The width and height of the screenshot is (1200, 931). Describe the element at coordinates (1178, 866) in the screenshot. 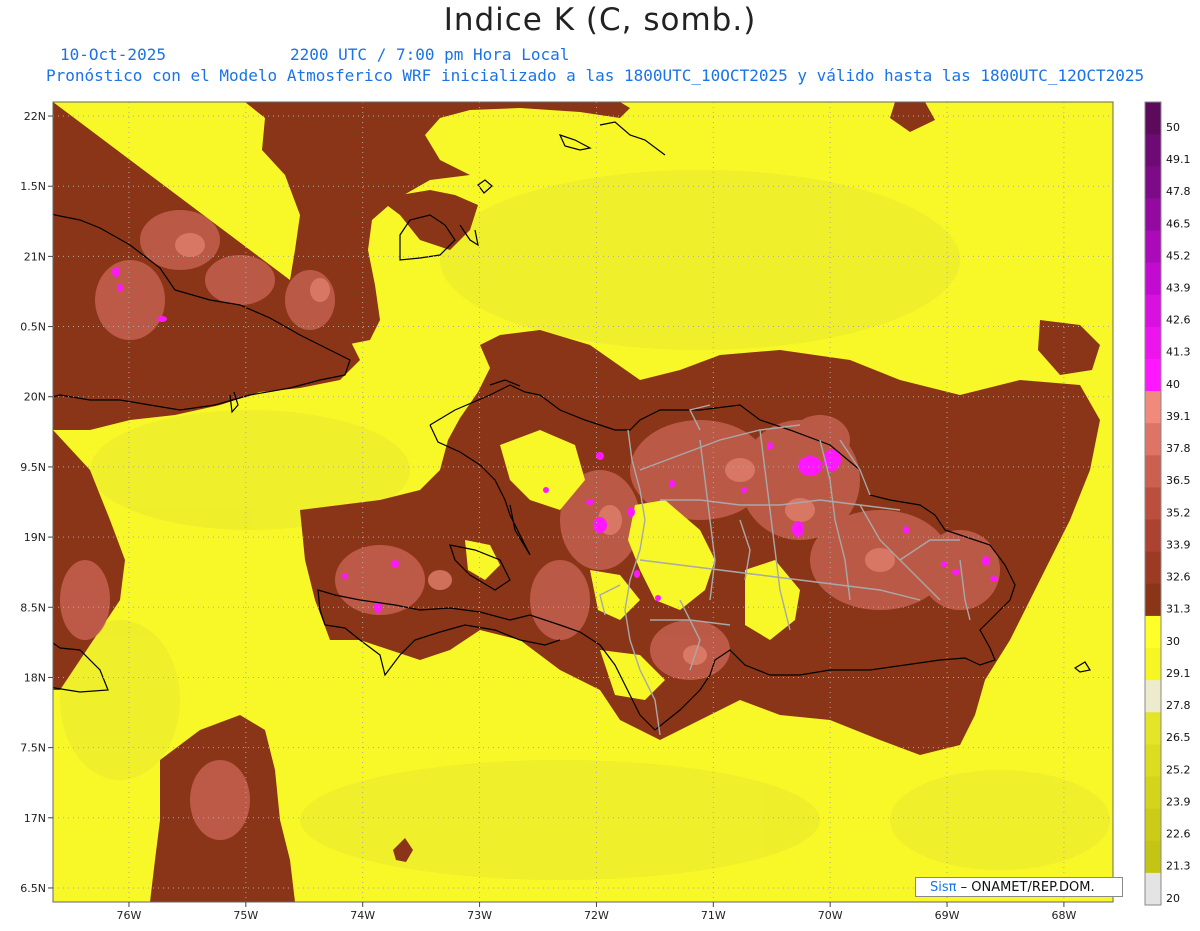

I see `colorbar-label: 21.3` at that location.